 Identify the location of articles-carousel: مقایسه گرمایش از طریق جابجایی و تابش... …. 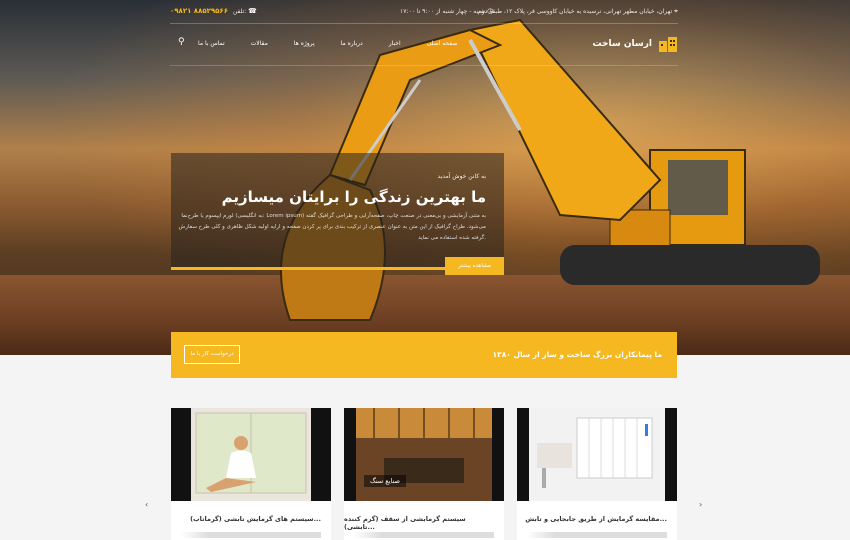
(424, 474).